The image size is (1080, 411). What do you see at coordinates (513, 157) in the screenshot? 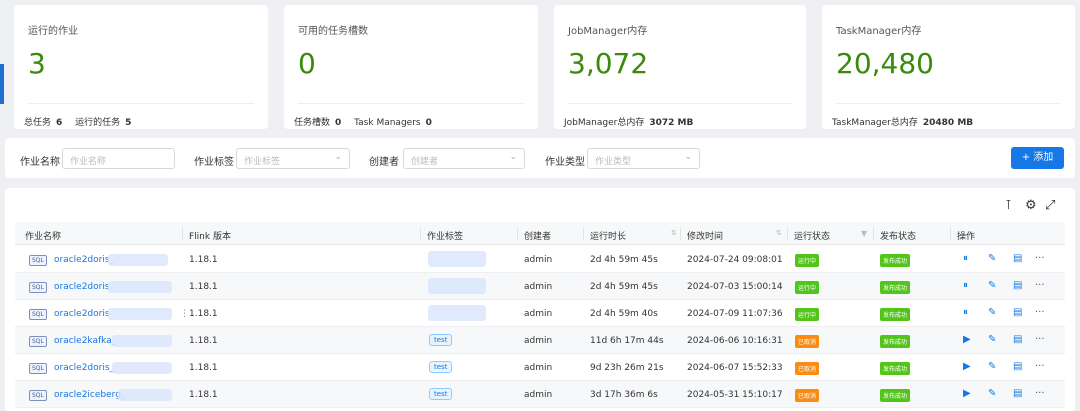
I see `chevron-down-icon: ⌄` at bounding box center [513, 157].